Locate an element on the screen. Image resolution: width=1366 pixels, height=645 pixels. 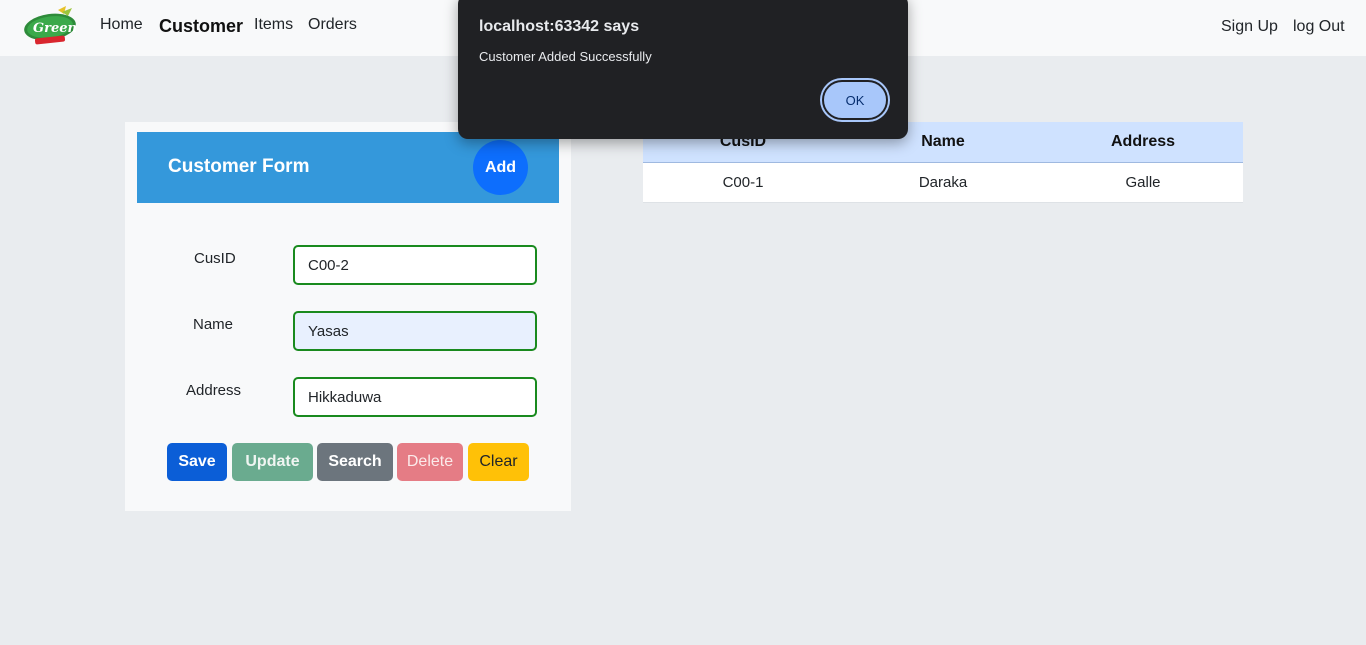
nav-orders: Orders is located at coordinates (332, 25).